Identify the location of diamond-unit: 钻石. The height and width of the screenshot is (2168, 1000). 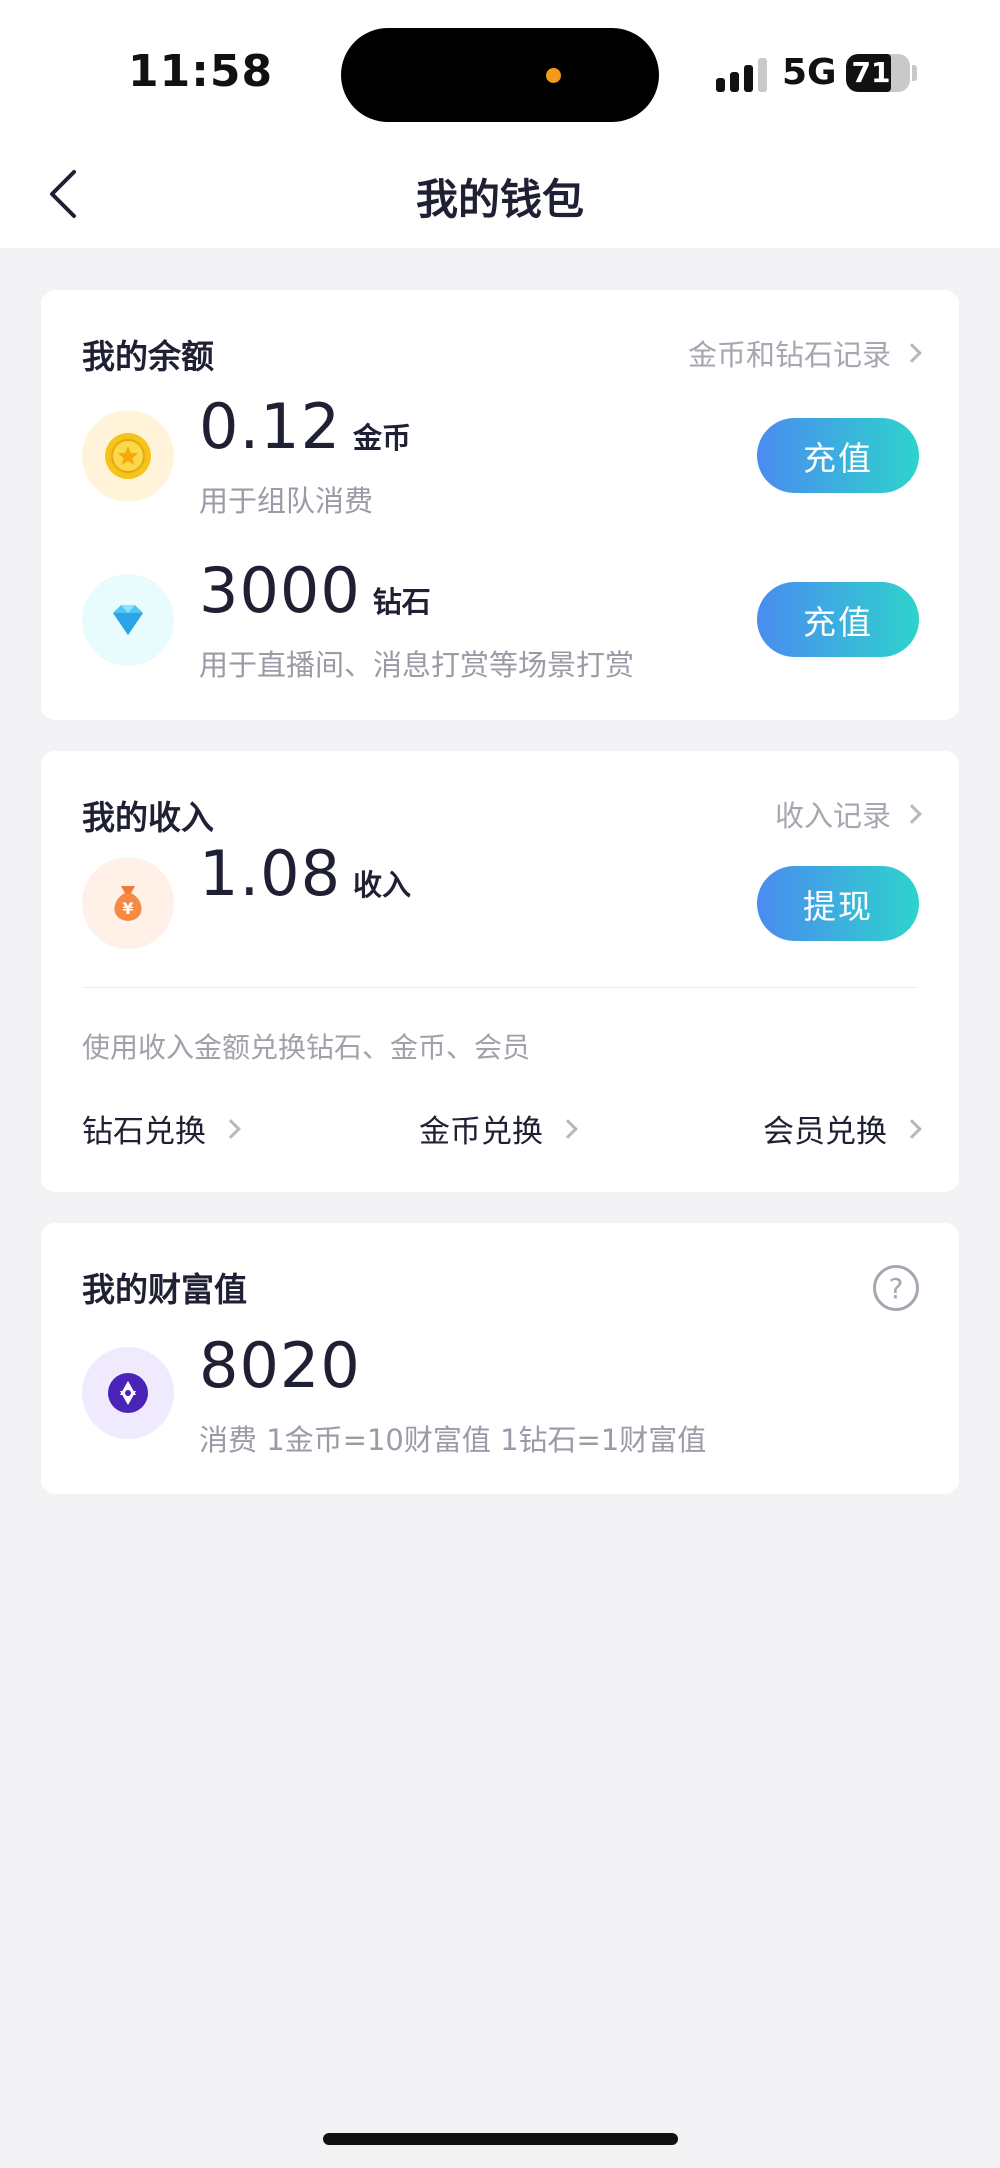
(401, 602).